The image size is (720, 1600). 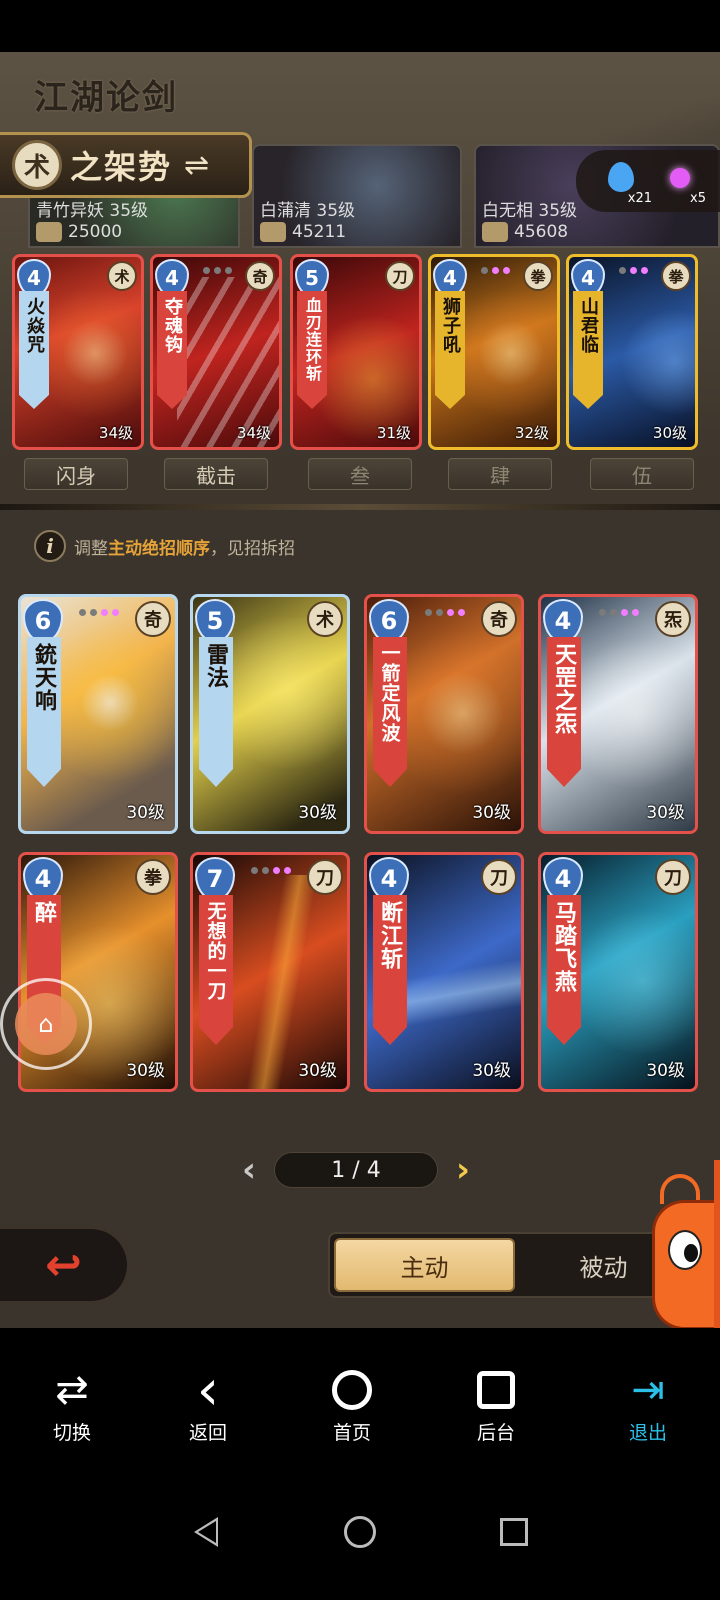 I want to click on name-banner: 断江斩, so click(x=390, y=970).